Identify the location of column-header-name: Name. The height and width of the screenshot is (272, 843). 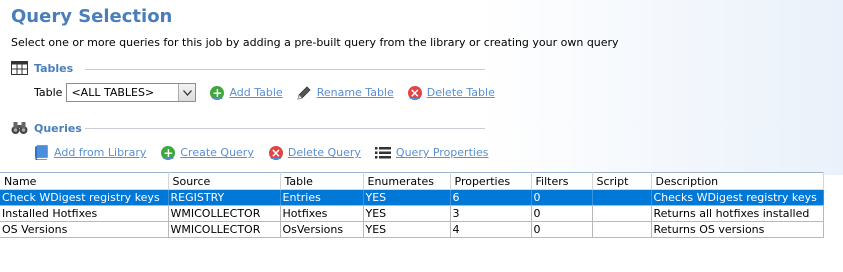
(84, 181).